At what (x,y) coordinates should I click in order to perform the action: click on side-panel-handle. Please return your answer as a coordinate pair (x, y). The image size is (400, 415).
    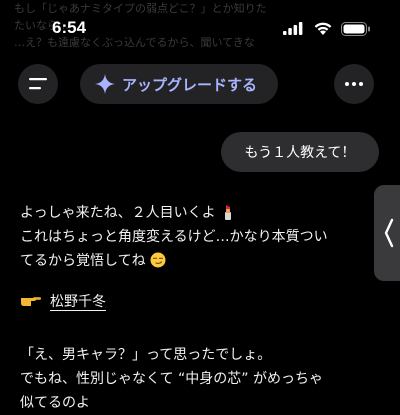
    Looking at the image, I should click on (387, 233).